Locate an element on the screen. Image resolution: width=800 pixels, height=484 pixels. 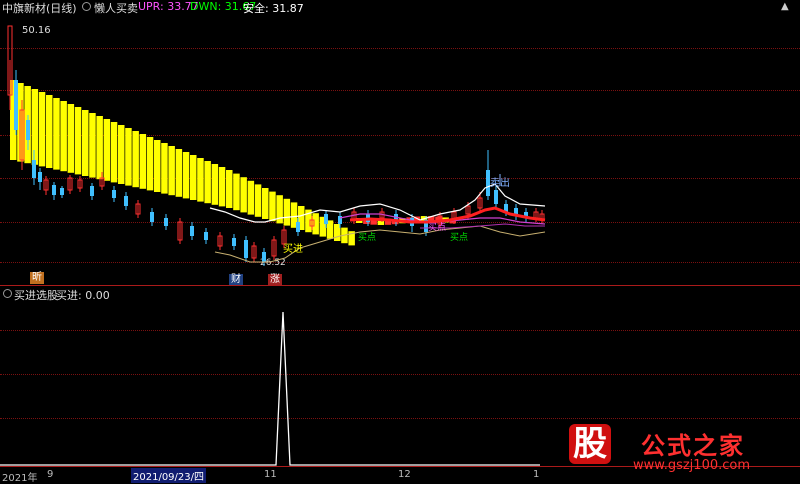
event-marker-left: 昕 is located at coordinates (37, 278).